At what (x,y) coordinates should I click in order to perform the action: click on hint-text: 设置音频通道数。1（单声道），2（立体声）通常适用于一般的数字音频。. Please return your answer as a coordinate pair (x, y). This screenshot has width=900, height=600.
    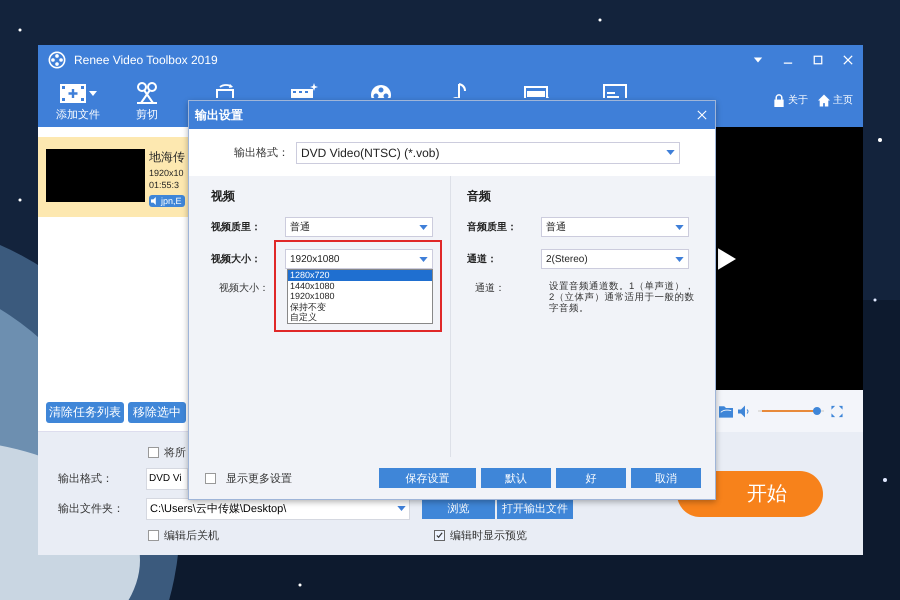
    Looking at the image, I should click on (622, 297).